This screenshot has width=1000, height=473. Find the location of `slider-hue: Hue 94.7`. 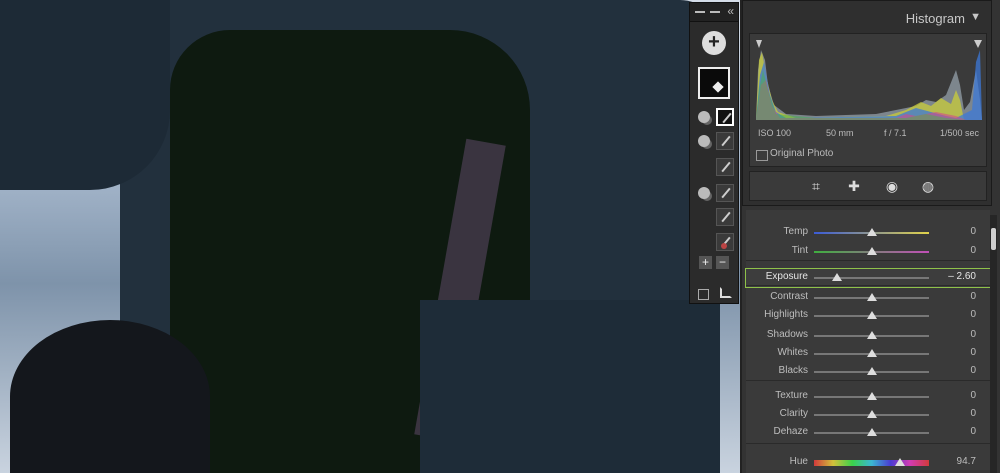

slider-hue: Hue 94.7 is located at coordinates (868, 463).